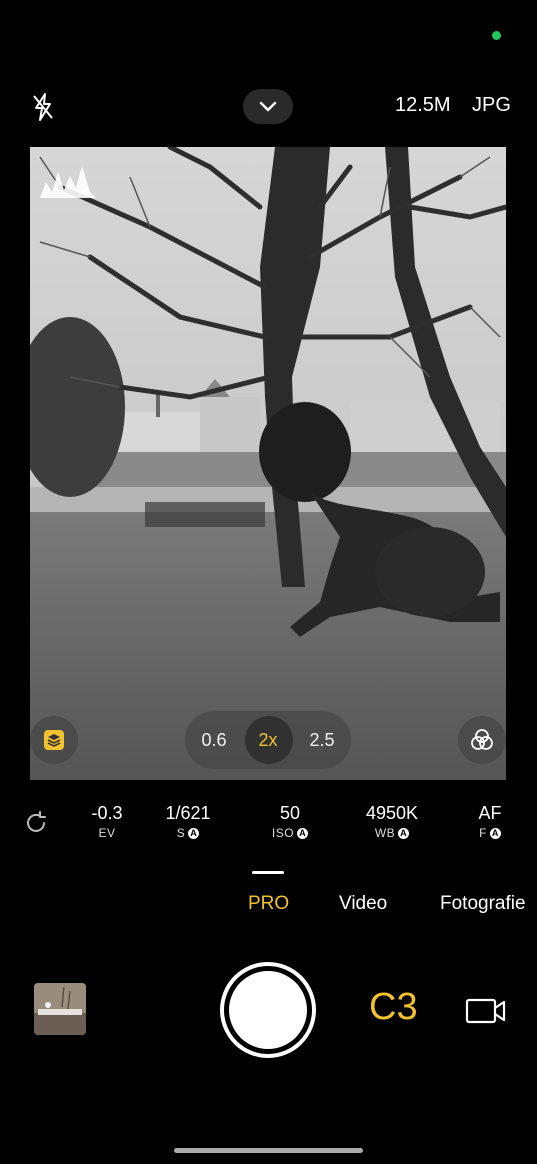 This screenshot has width=537, height=1164. What do you see at coordinates (385, 833) in the screenshot?
I see `param-wb-label: WB` at bounding box center [385, 833].